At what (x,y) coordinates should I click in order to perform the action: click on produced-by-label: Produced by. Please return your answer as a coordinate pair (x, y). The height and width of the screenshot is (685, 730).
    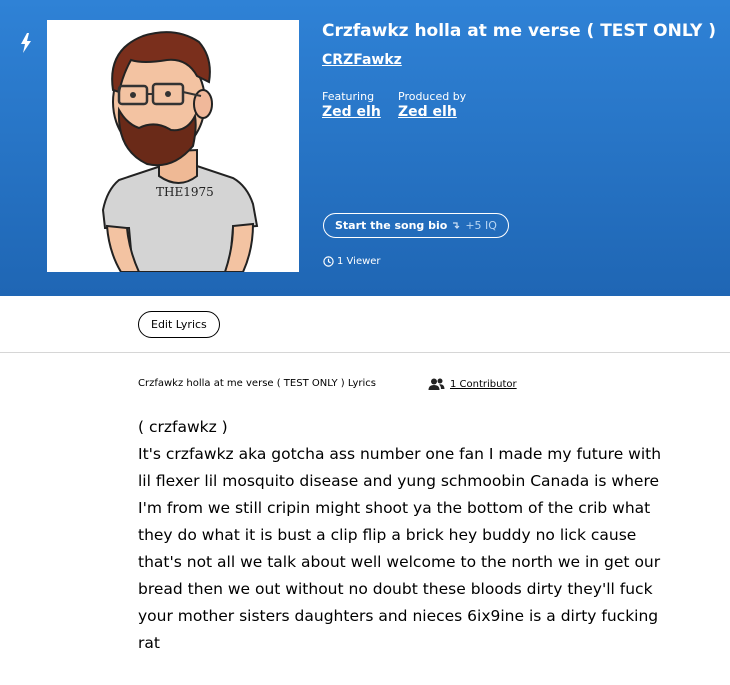
    Looking at the image, I should click on (432, 96).